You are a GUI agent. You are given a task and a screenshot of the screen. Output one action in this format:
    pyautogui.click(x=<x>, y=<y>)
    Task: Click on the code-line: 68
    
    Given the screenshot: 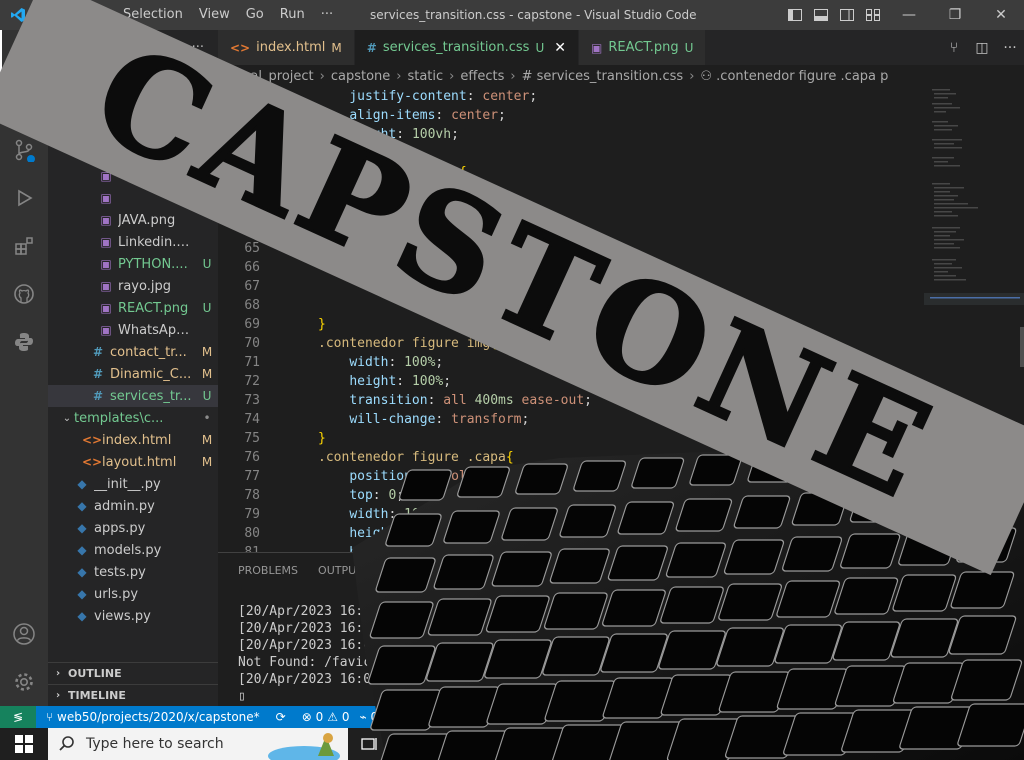 What is the action you would take?
    pyautogui.click(x=571, y=305)
    